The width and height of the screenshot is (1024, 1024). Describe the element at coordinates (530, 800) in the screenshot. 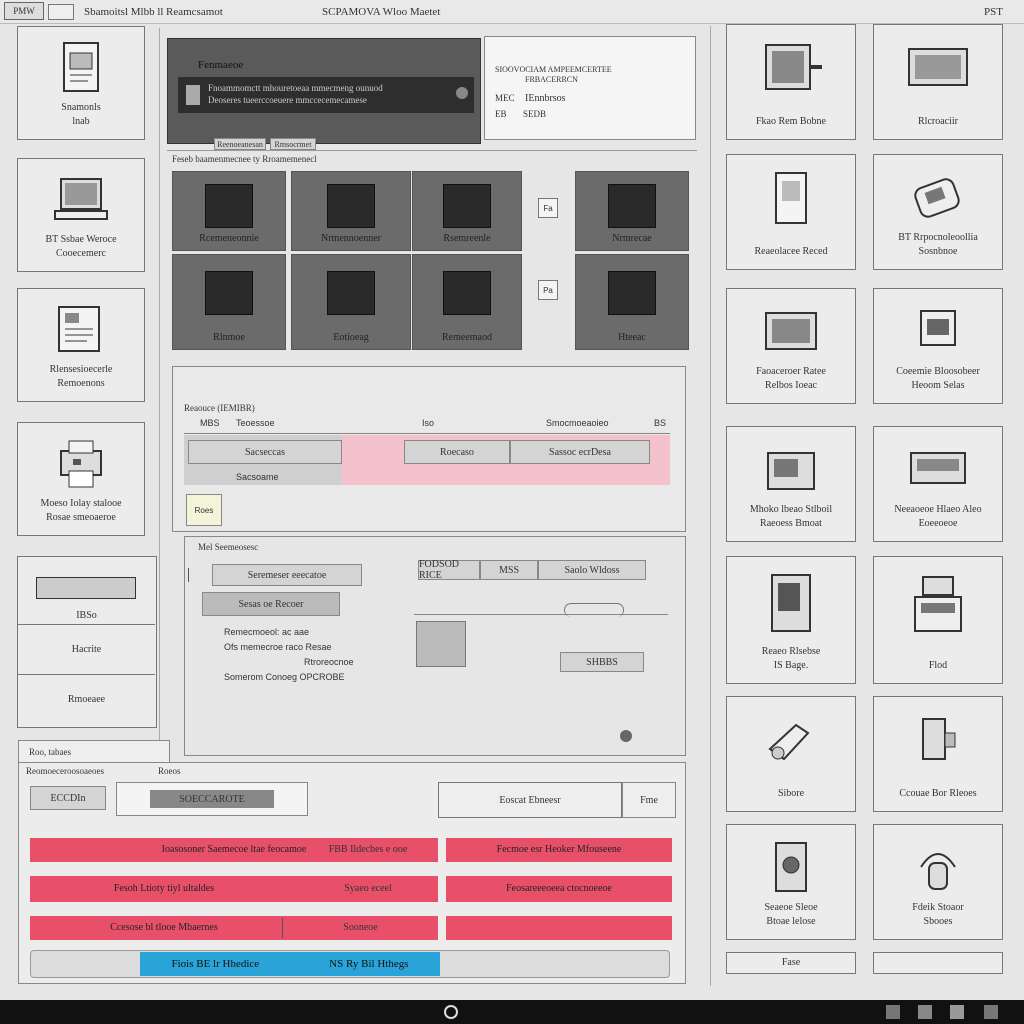

I see `bottom-input: Eoscat Ebneesr` at that location.